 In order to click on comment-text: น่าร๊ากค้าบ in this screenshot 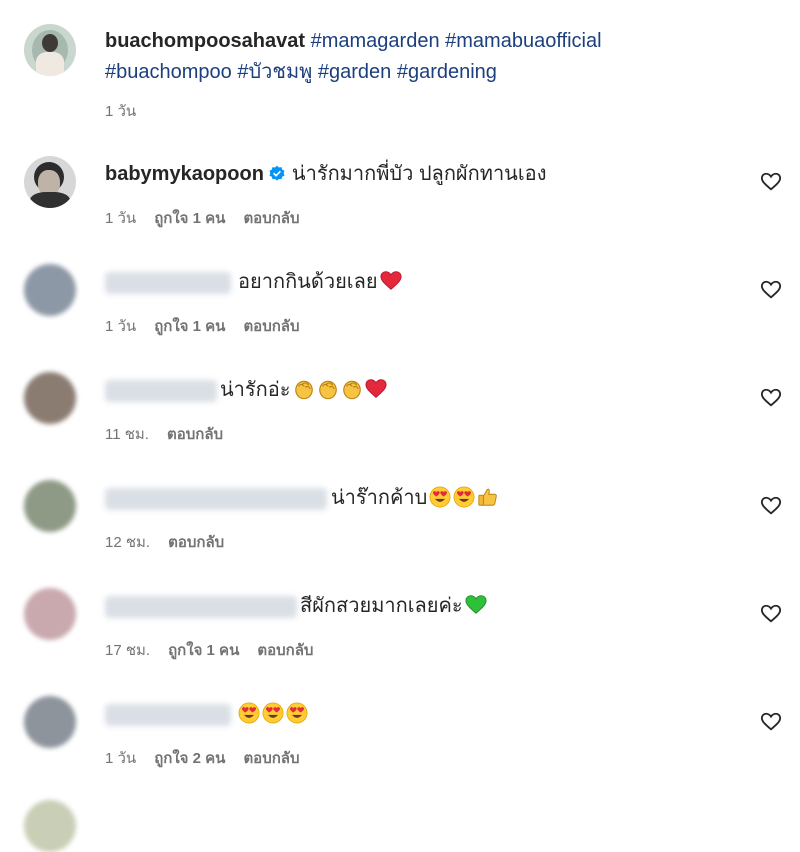, I will do `click(379, 498)`.